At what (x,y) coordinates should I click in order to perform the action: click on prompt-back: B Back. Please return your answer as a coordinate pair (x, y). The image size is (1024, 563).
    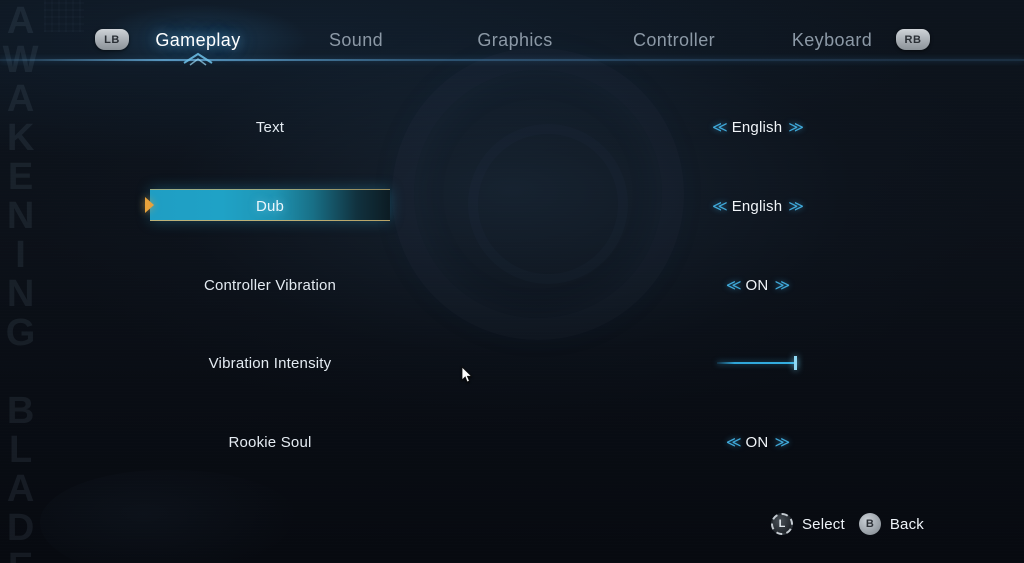
    Looking at the image, I should click on (891, 524).